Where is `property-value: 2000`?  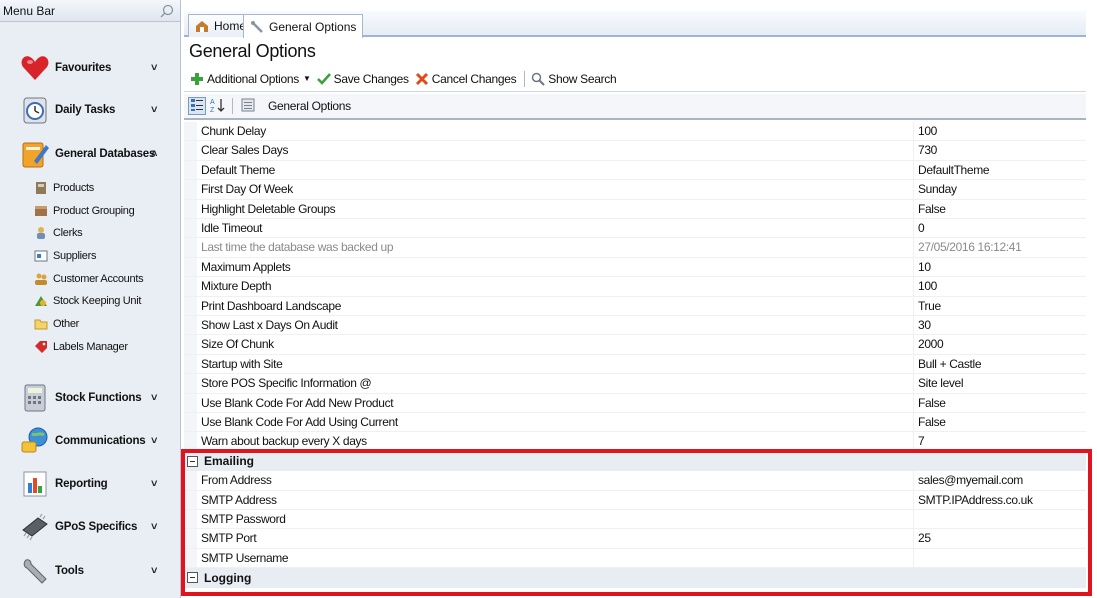
property-value: 2000 is located at coordinates (931, 344).